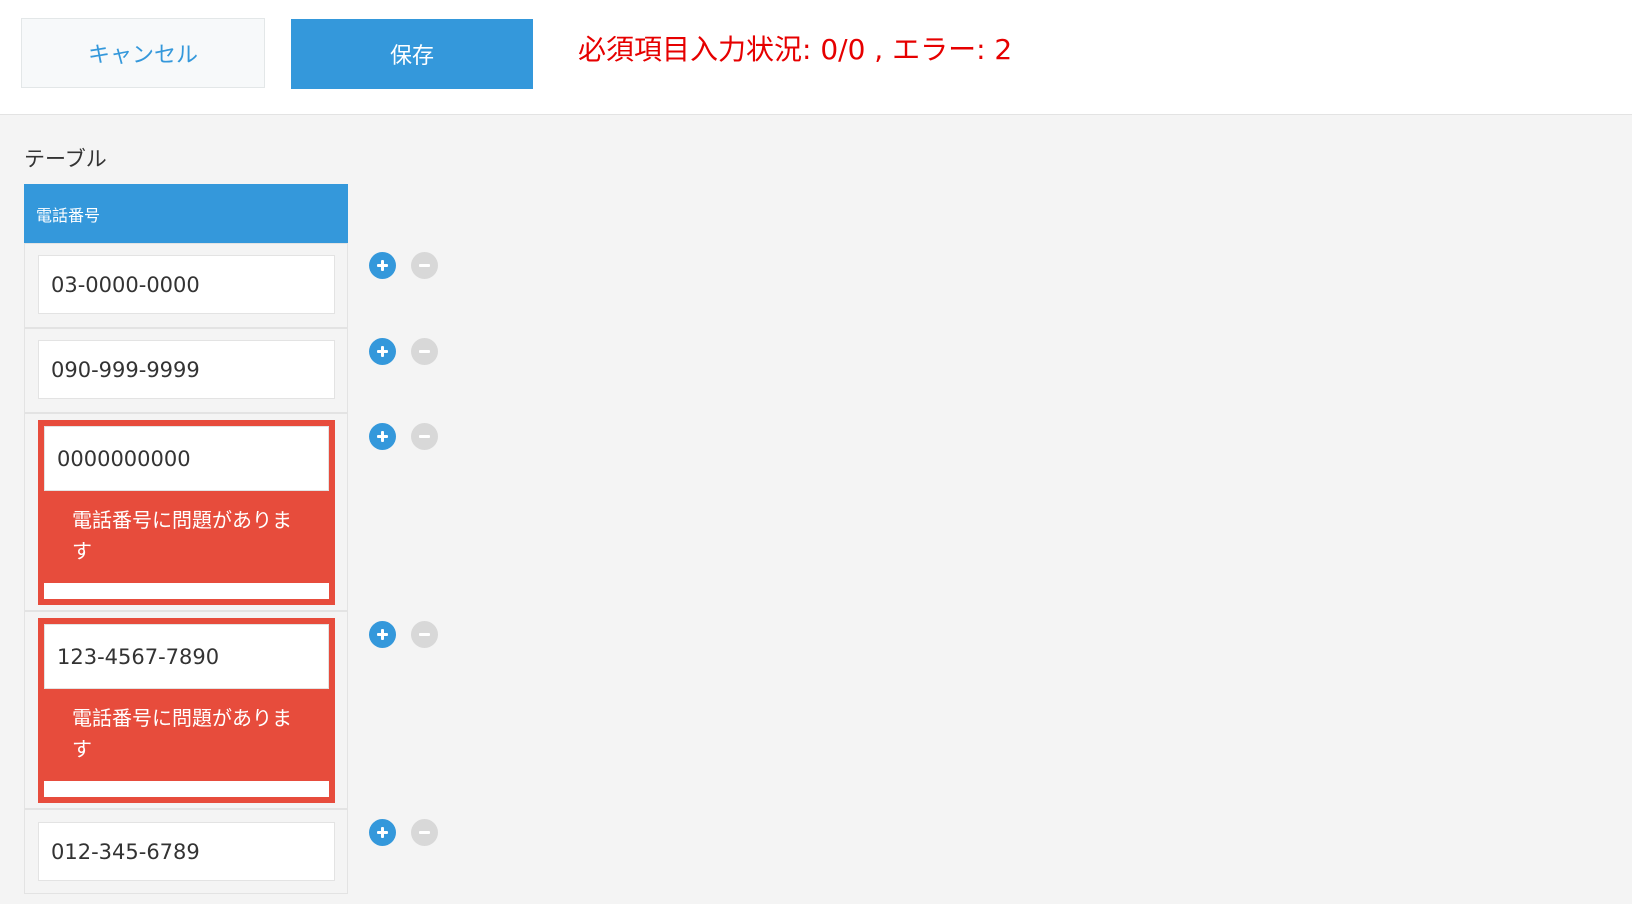  Describe the element at coordinates (186, 458) in the screenshot. I see `phone-input: 0000000000` at that location.